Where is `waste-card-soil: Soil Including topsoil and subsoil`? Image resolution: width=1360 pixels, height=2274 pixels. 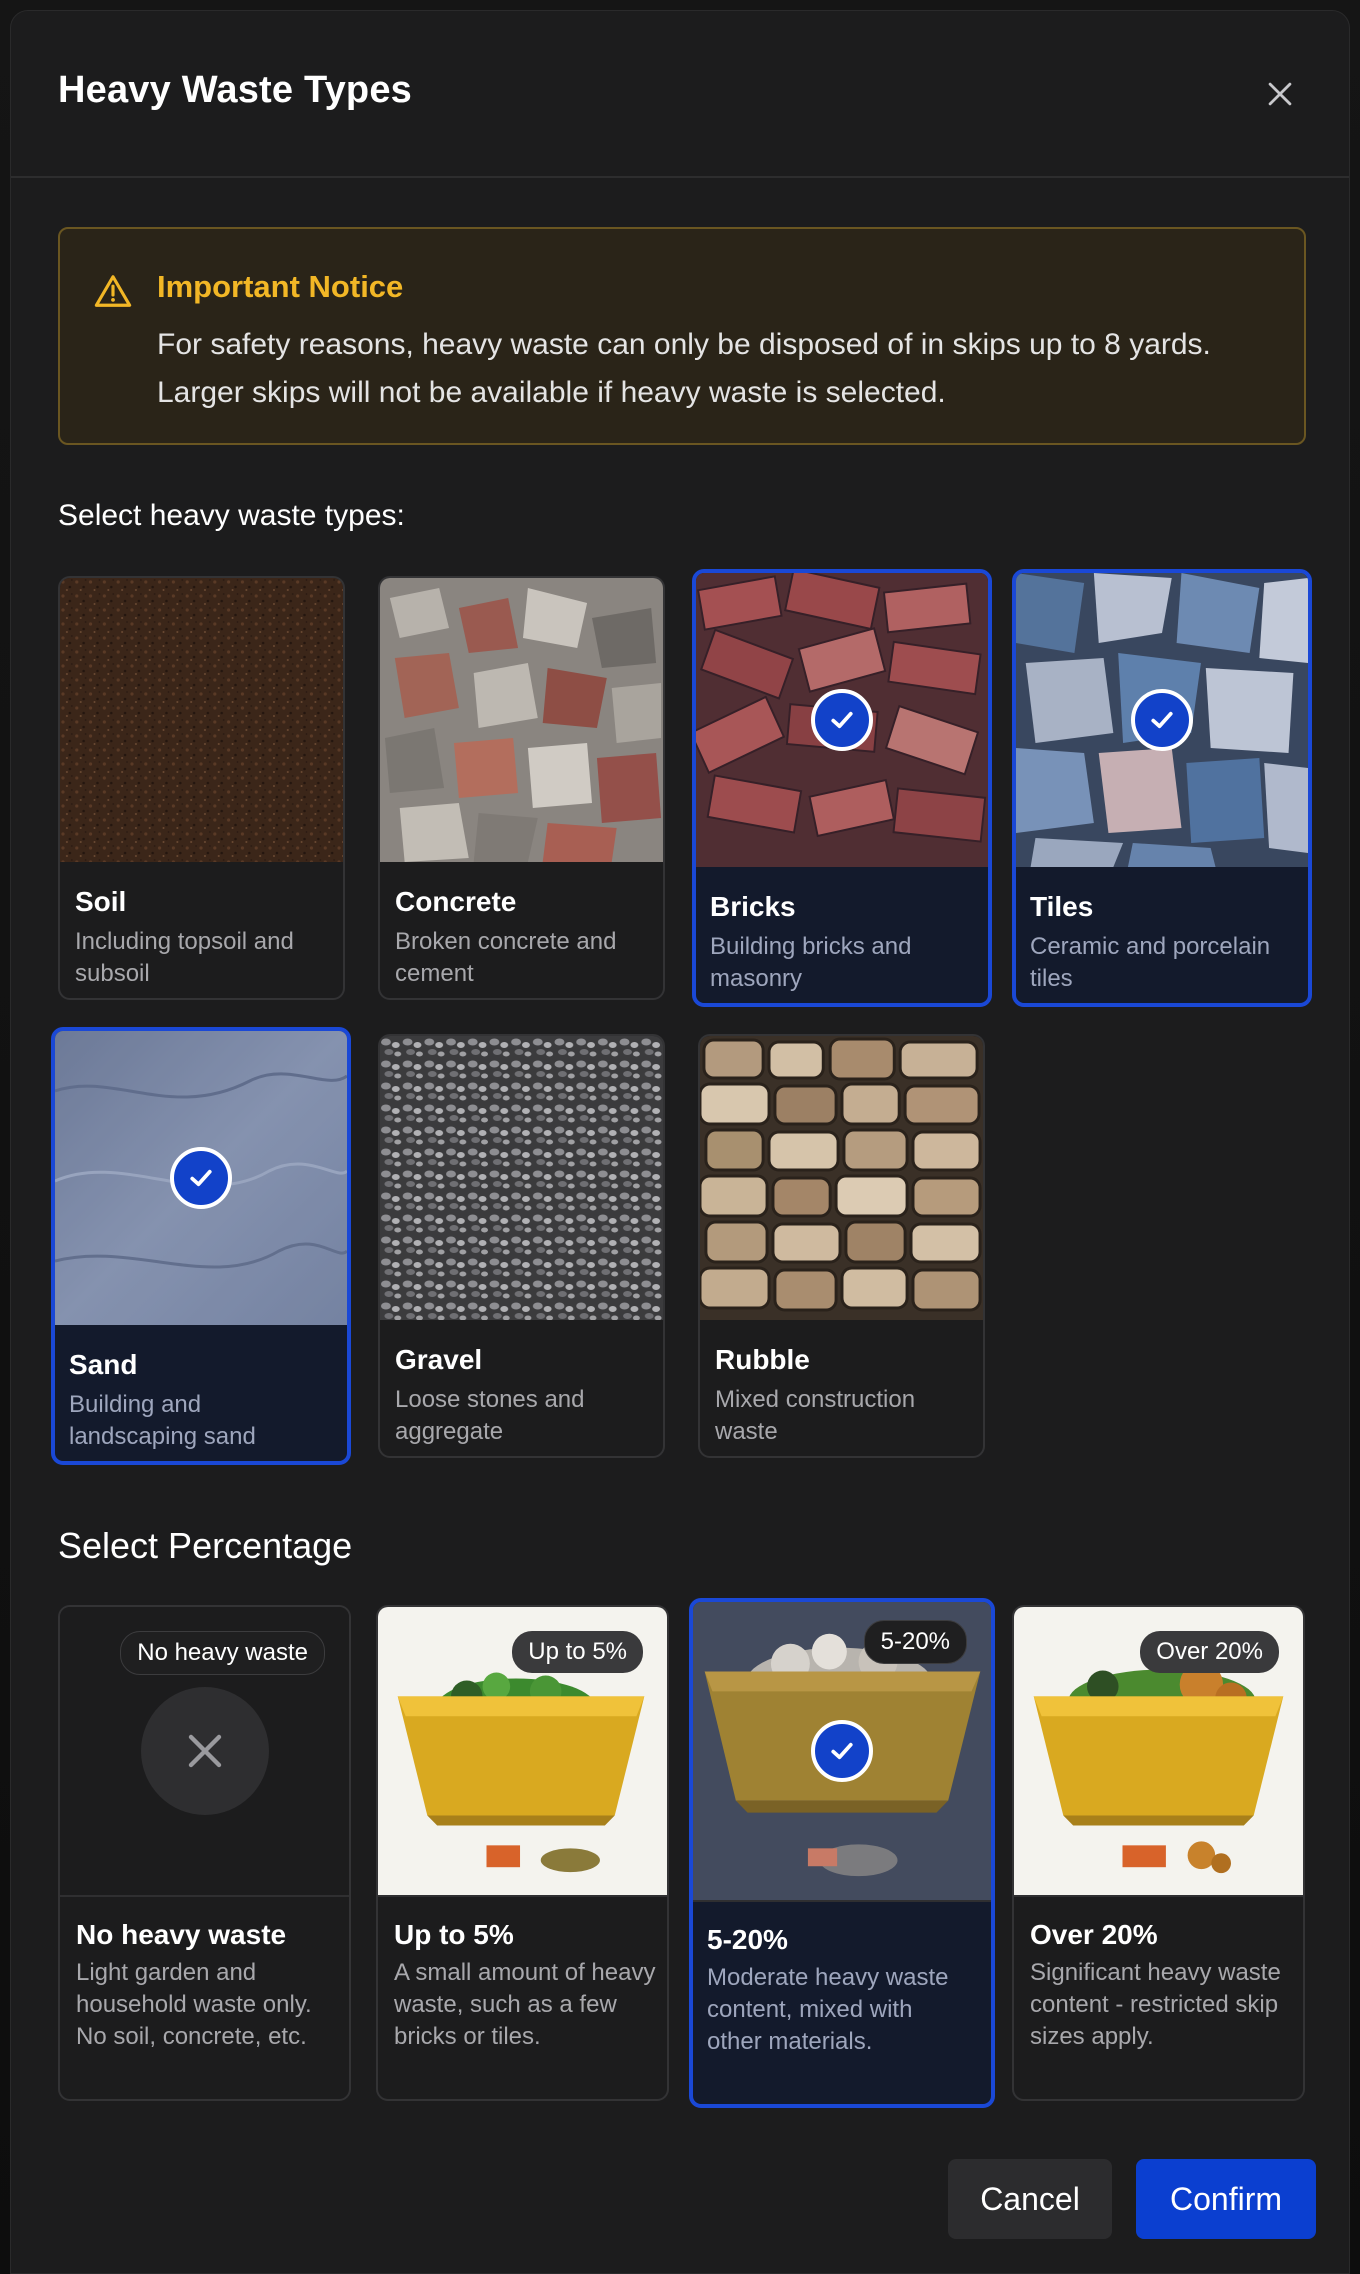
waste-card-soil: Soil Including topsoil and subsoil is located at coordinates (201, 788).